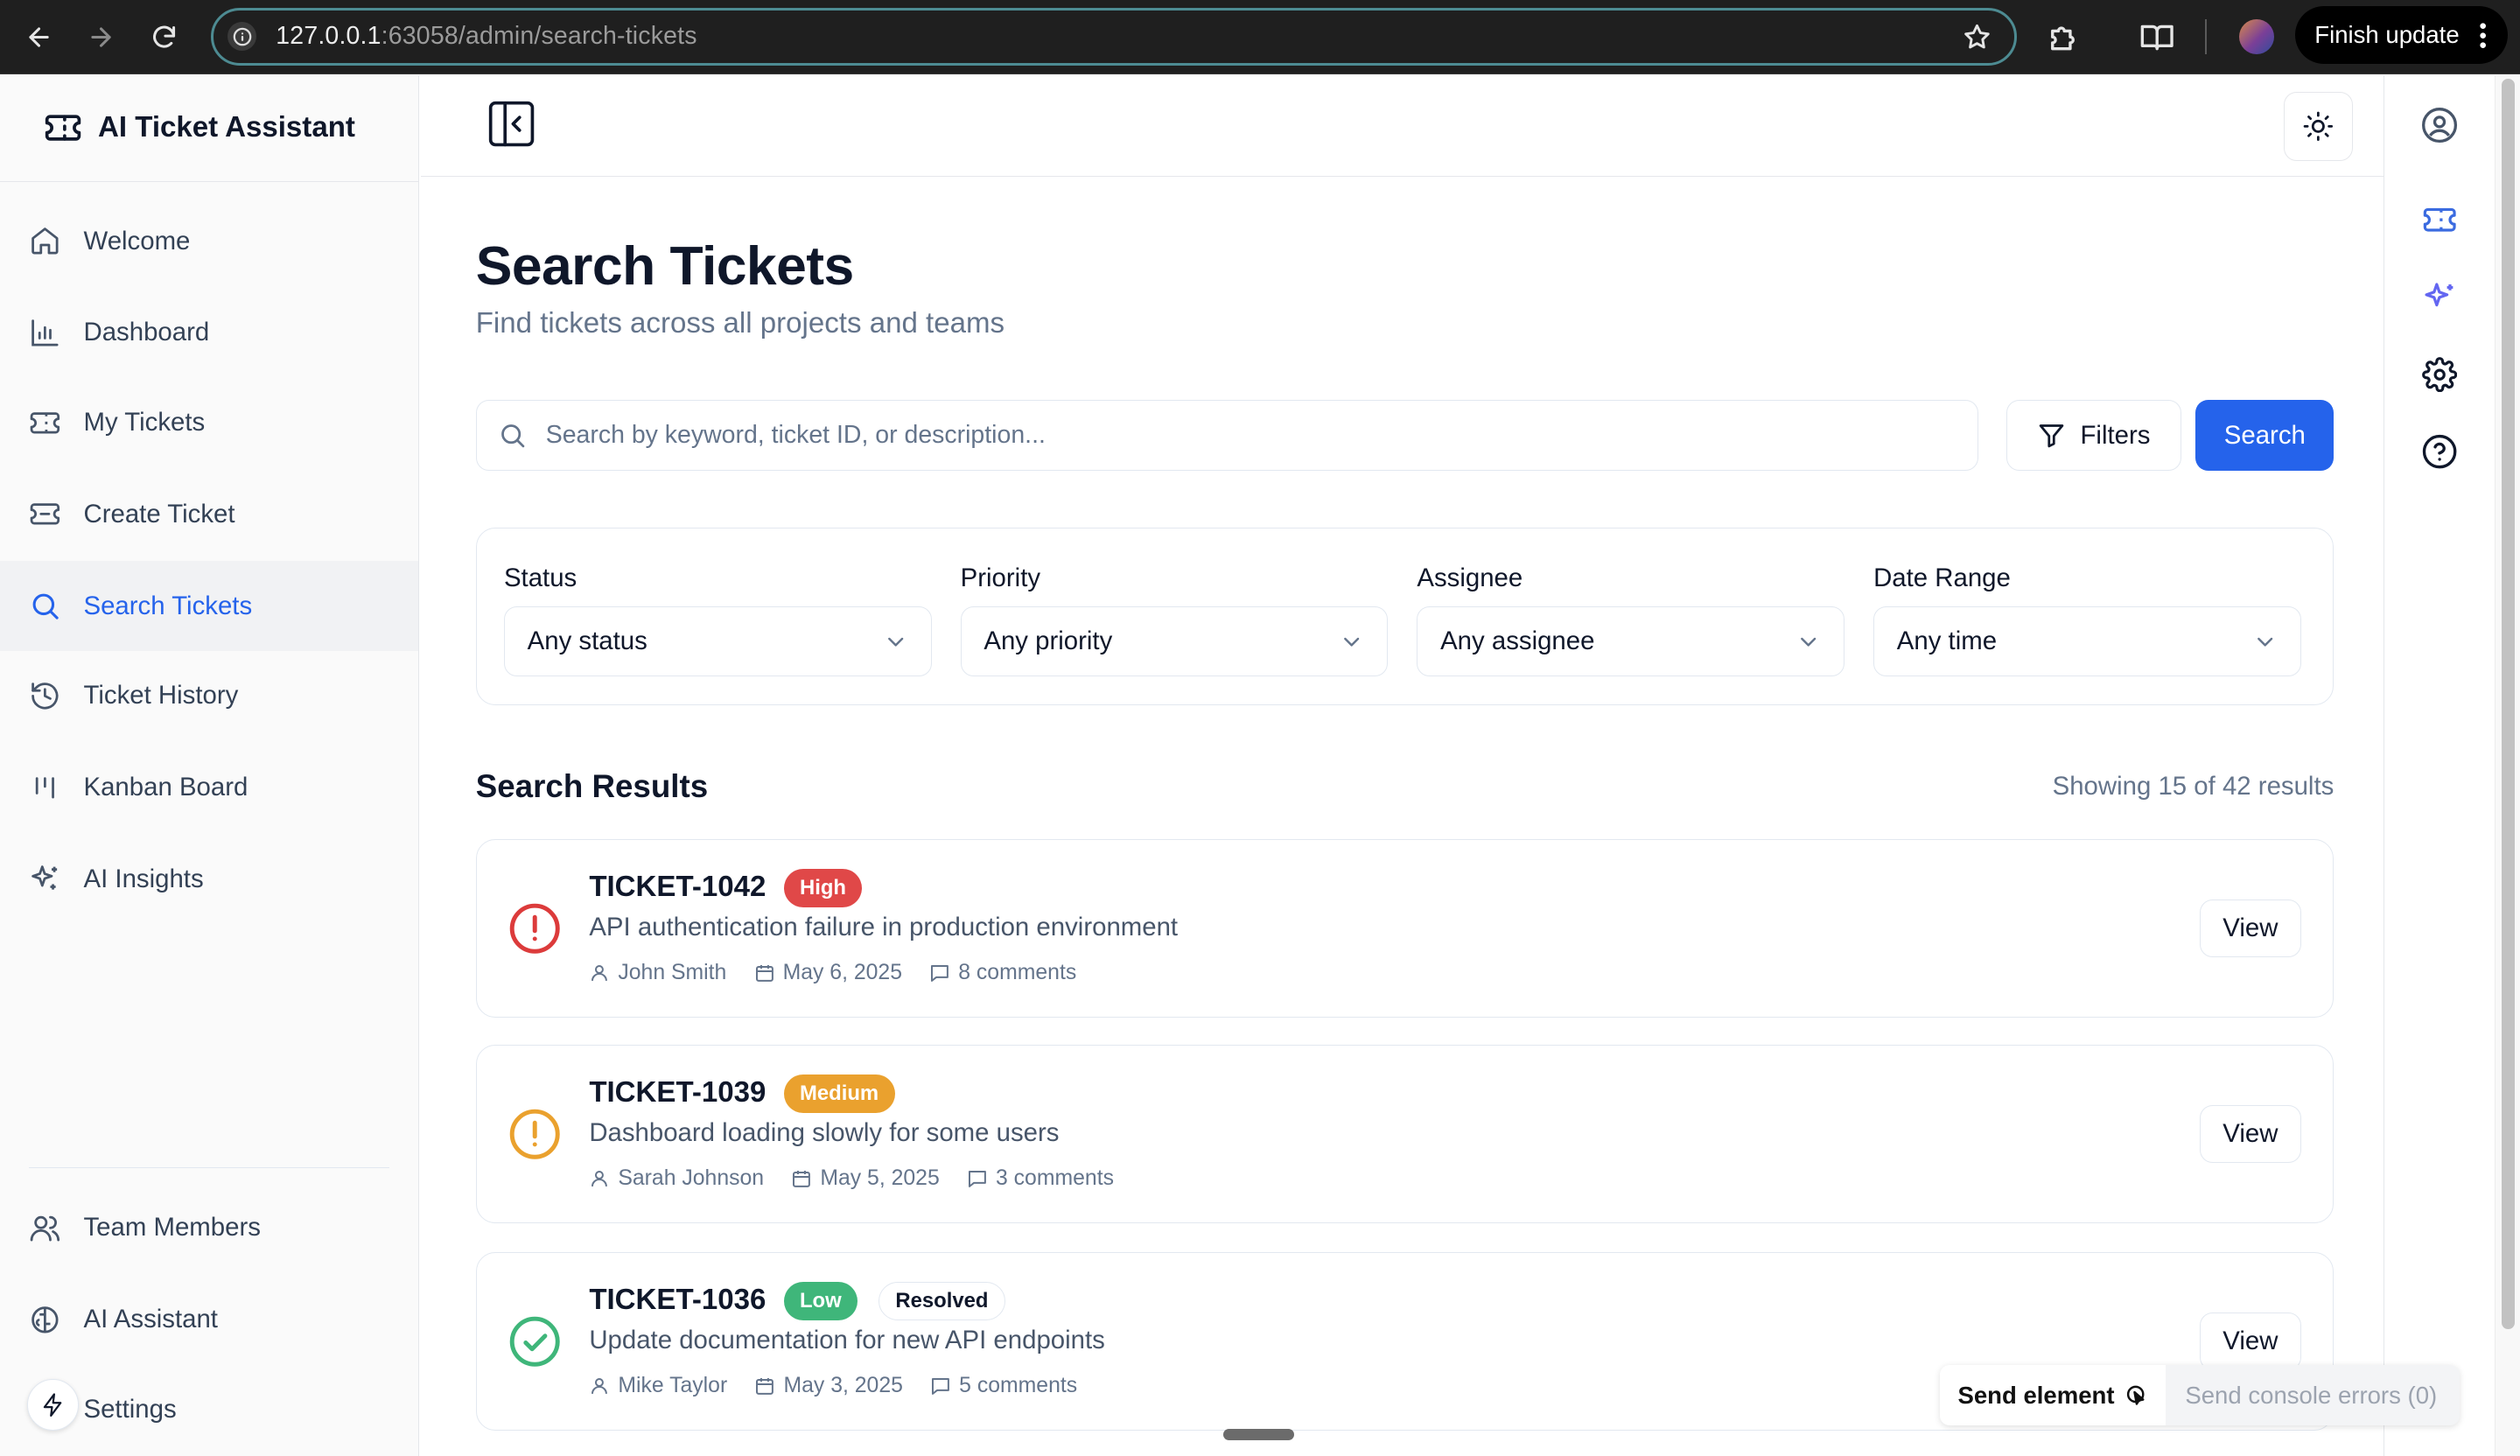 Image resolution: width=2520 pixels, height=1456 pixels. I want to click on date-range-filter-label: Date Range, so click(1942, 577).